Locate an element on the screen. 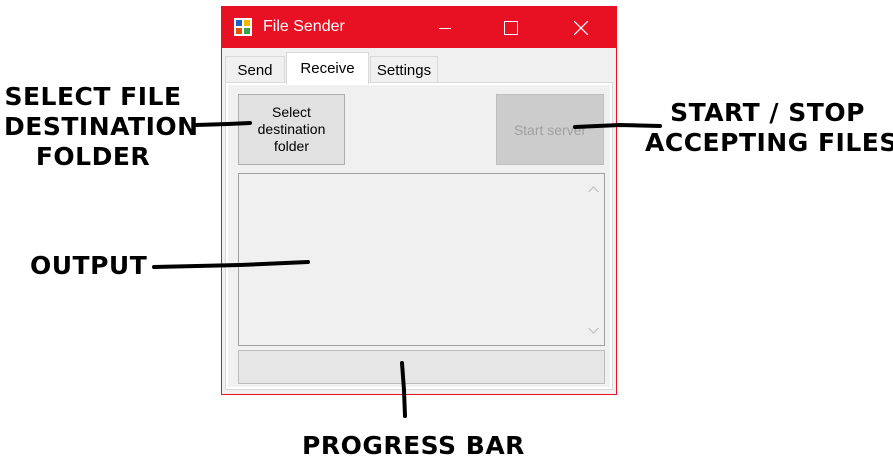 This screenshot has width=893, height=464. maximize-icon is located at coordinates (511, 27).